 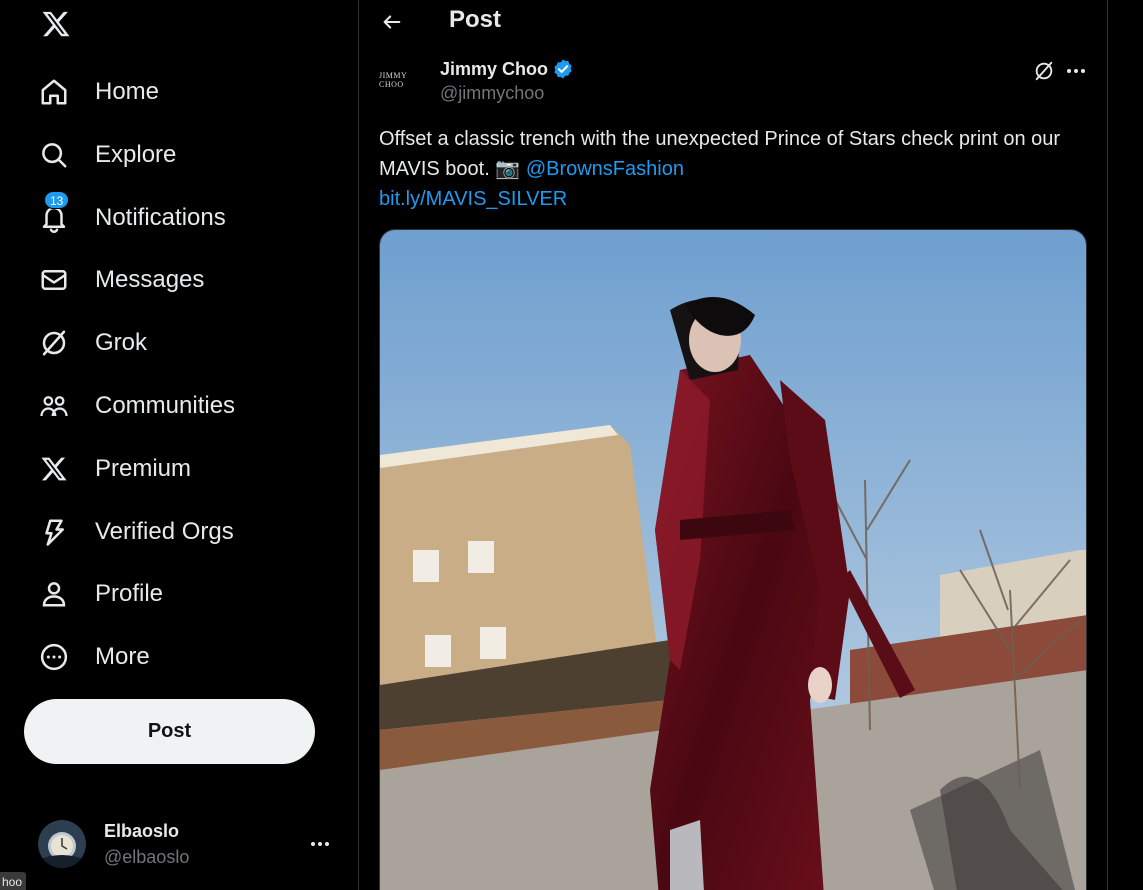 What do you see at coordinates (54, 657) in the screenshot?
I see `more-circle-icon` at bounding box center [54, 657].